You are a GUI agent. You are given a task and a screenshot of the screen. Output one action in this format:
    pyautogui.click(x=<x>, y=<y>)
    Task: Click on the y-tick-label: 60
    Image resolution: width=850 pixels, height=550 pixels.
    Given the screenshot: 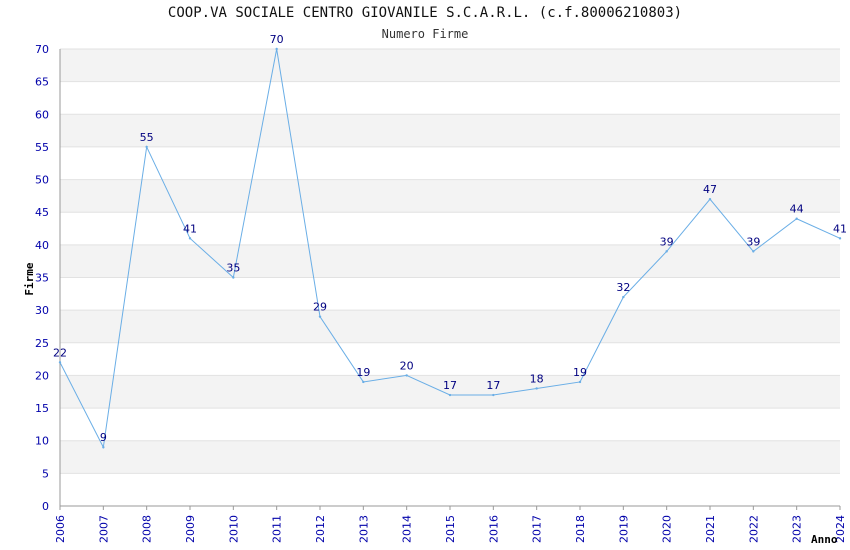 What is the action you would take?
    pyautogui.click(x=42, y=114)
    